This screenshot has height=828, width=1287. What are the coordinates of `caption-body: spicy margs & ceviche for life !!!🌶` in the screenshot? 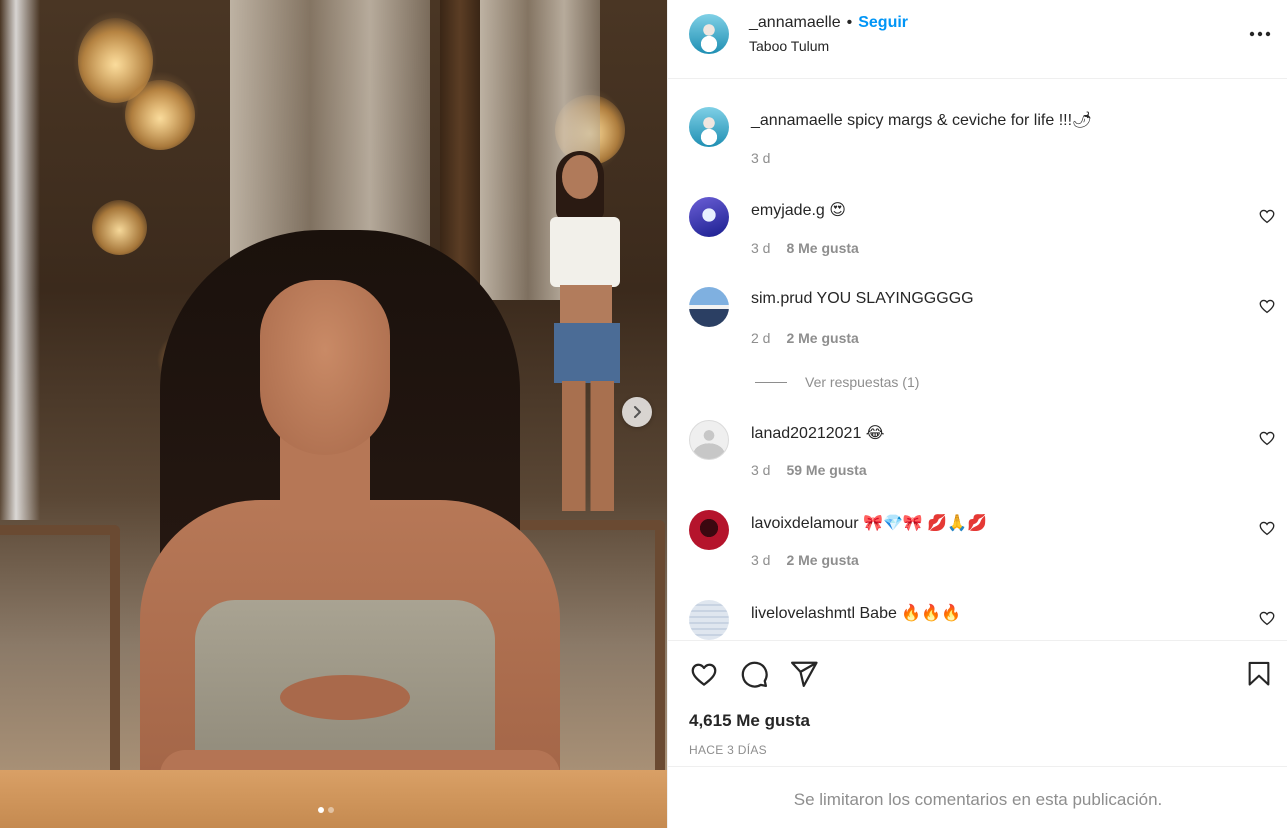 It's located at (970, 120).